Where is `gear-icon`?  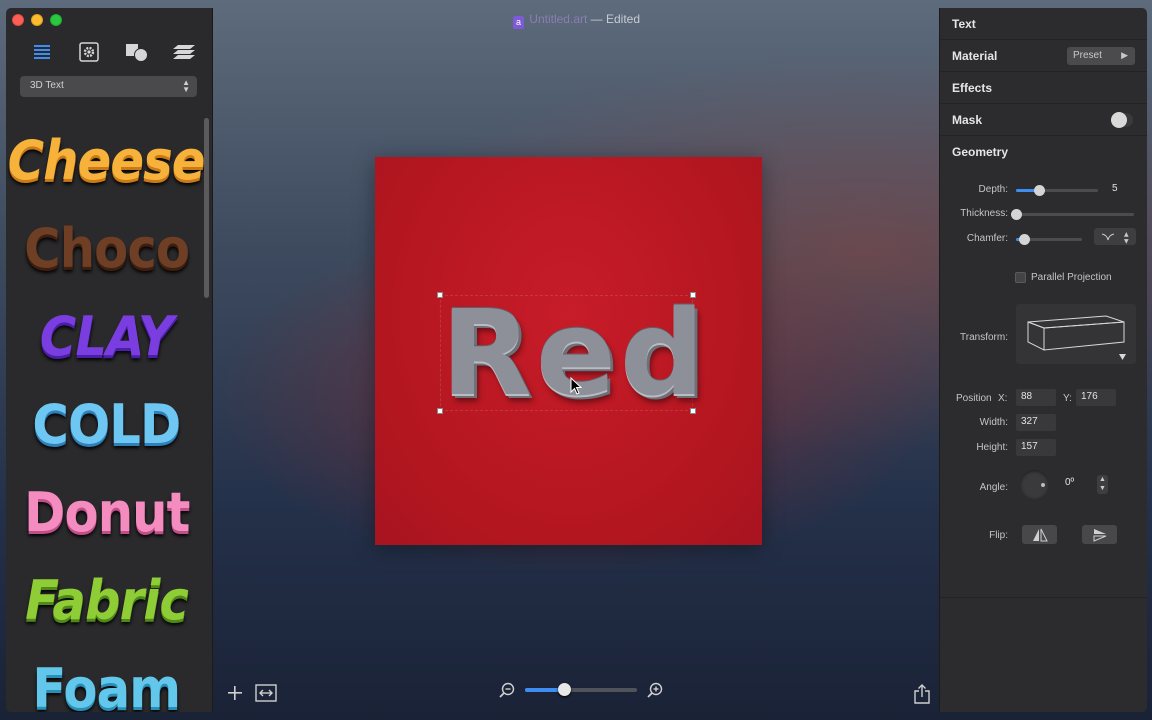
gear-icon is located at coordinates (89, 52).